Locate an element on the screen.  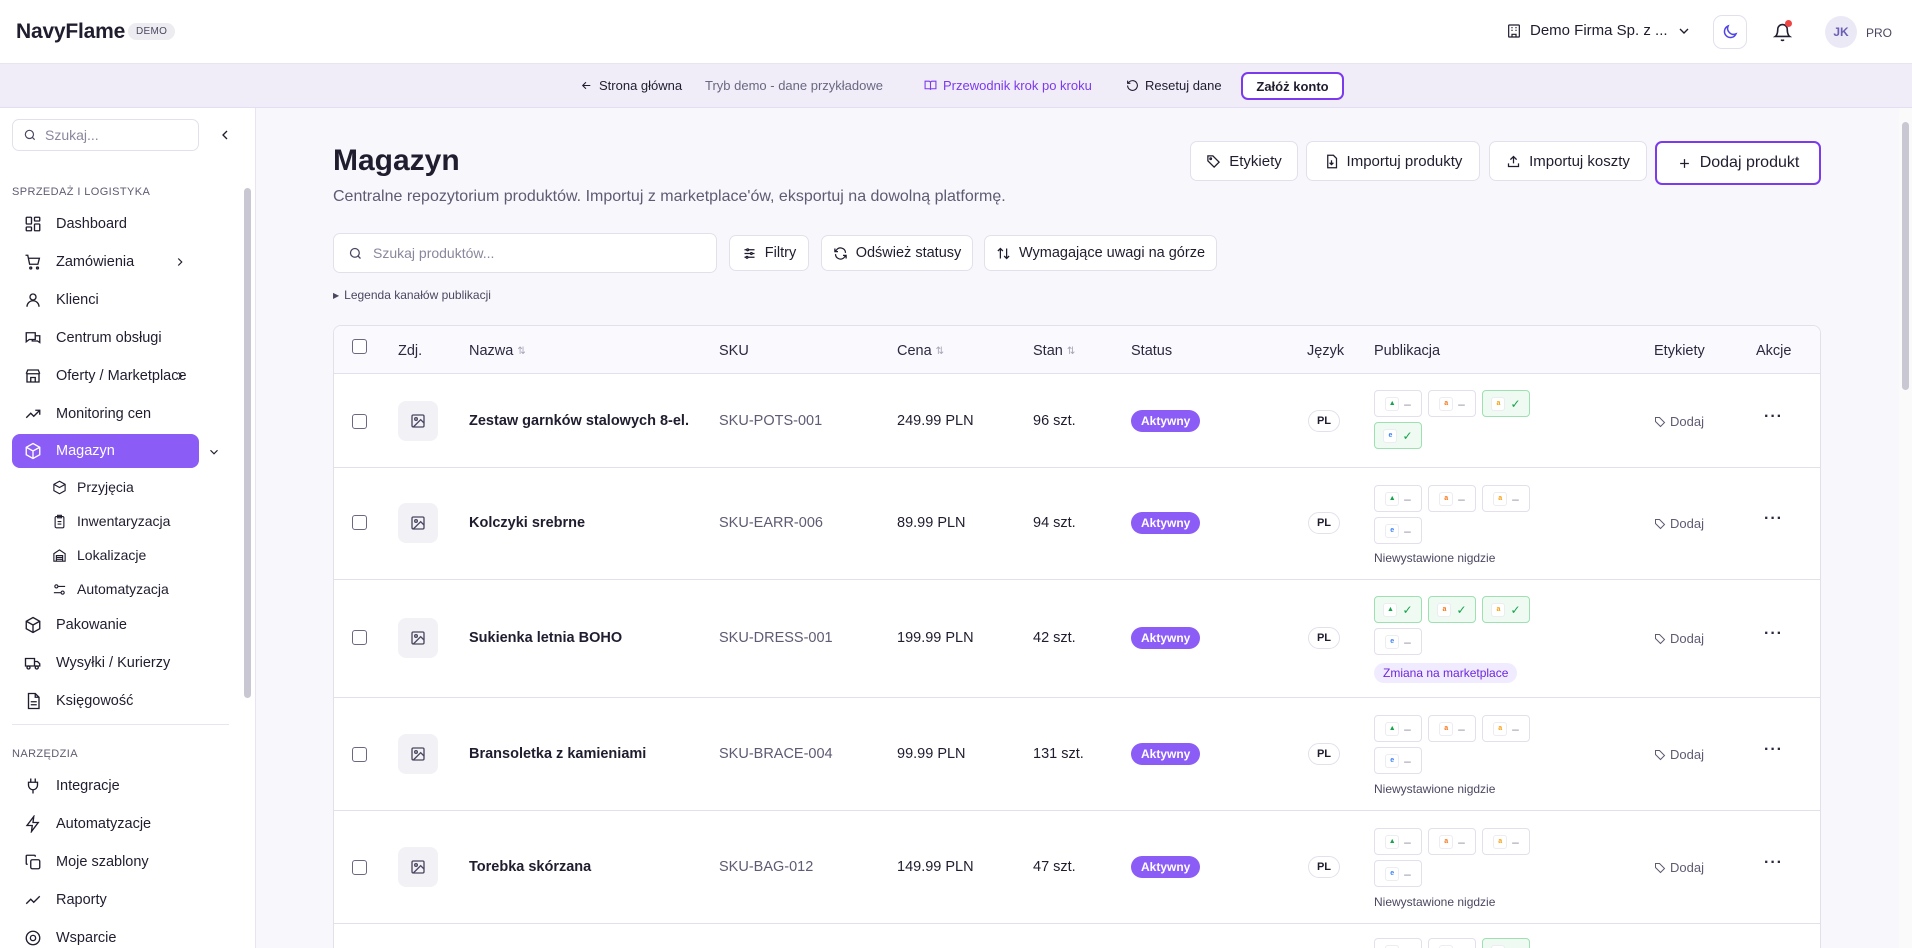
channel-chip-ebay: e ✓ is located at coordinates (1398, 435).